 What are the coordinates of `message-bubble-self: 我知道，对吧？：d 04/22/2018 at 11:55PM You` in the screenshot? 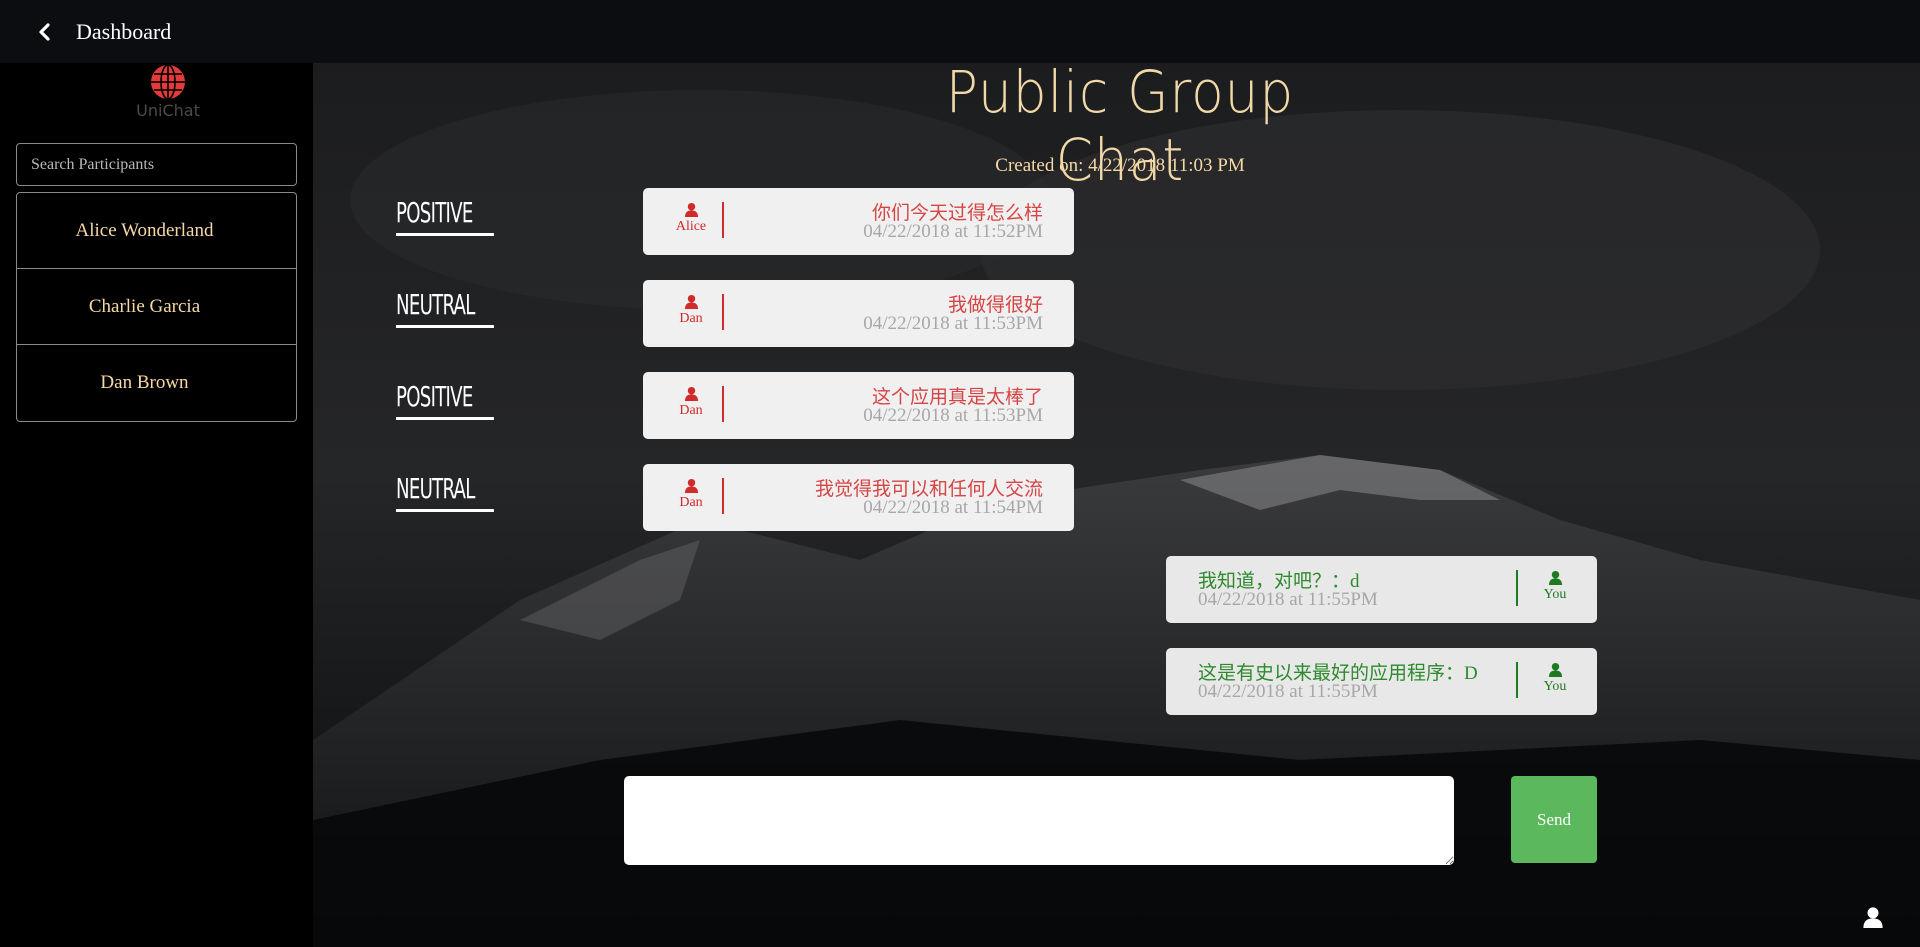 It's located at (1381, 589).